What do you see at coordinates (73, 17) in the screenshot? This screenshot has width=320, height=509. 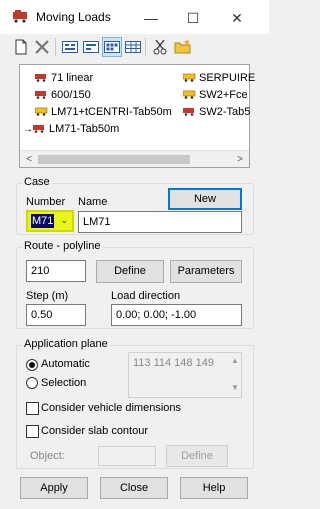 I see `window-title: Moving Loads` at bounding box center [73, 17].